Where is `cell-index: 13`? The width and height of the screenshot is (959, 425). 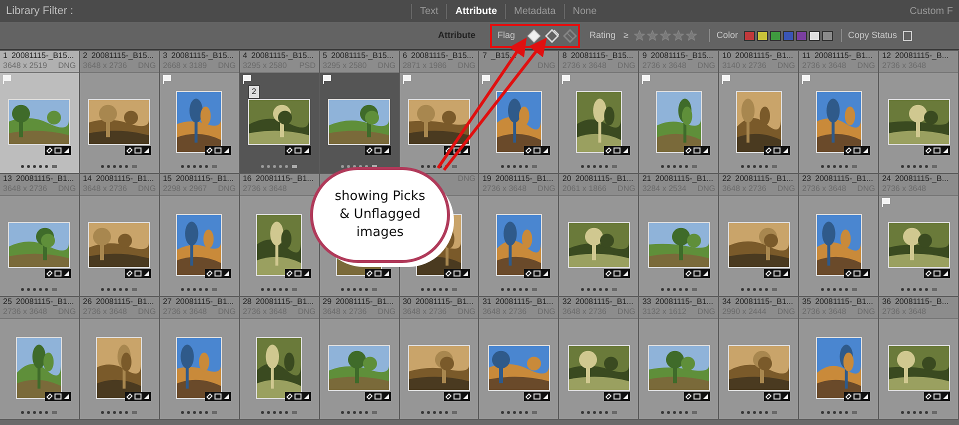
cell-index: 13 is located at coordinates (7, 179).